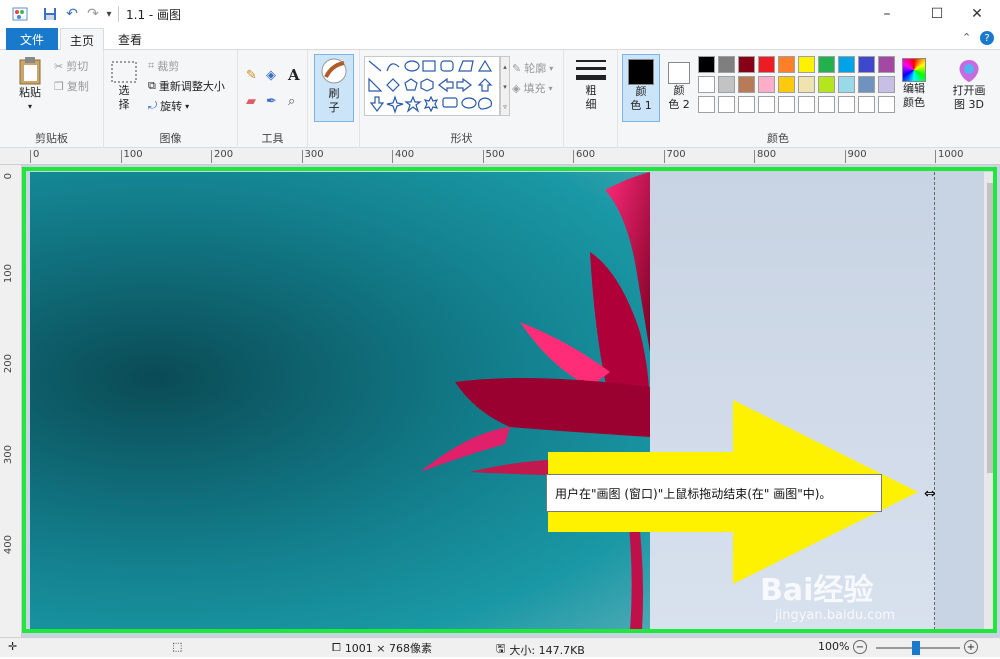 The image size is (1000, 659). I want to click on color-picker-icon: ✒, so click(271, 101).